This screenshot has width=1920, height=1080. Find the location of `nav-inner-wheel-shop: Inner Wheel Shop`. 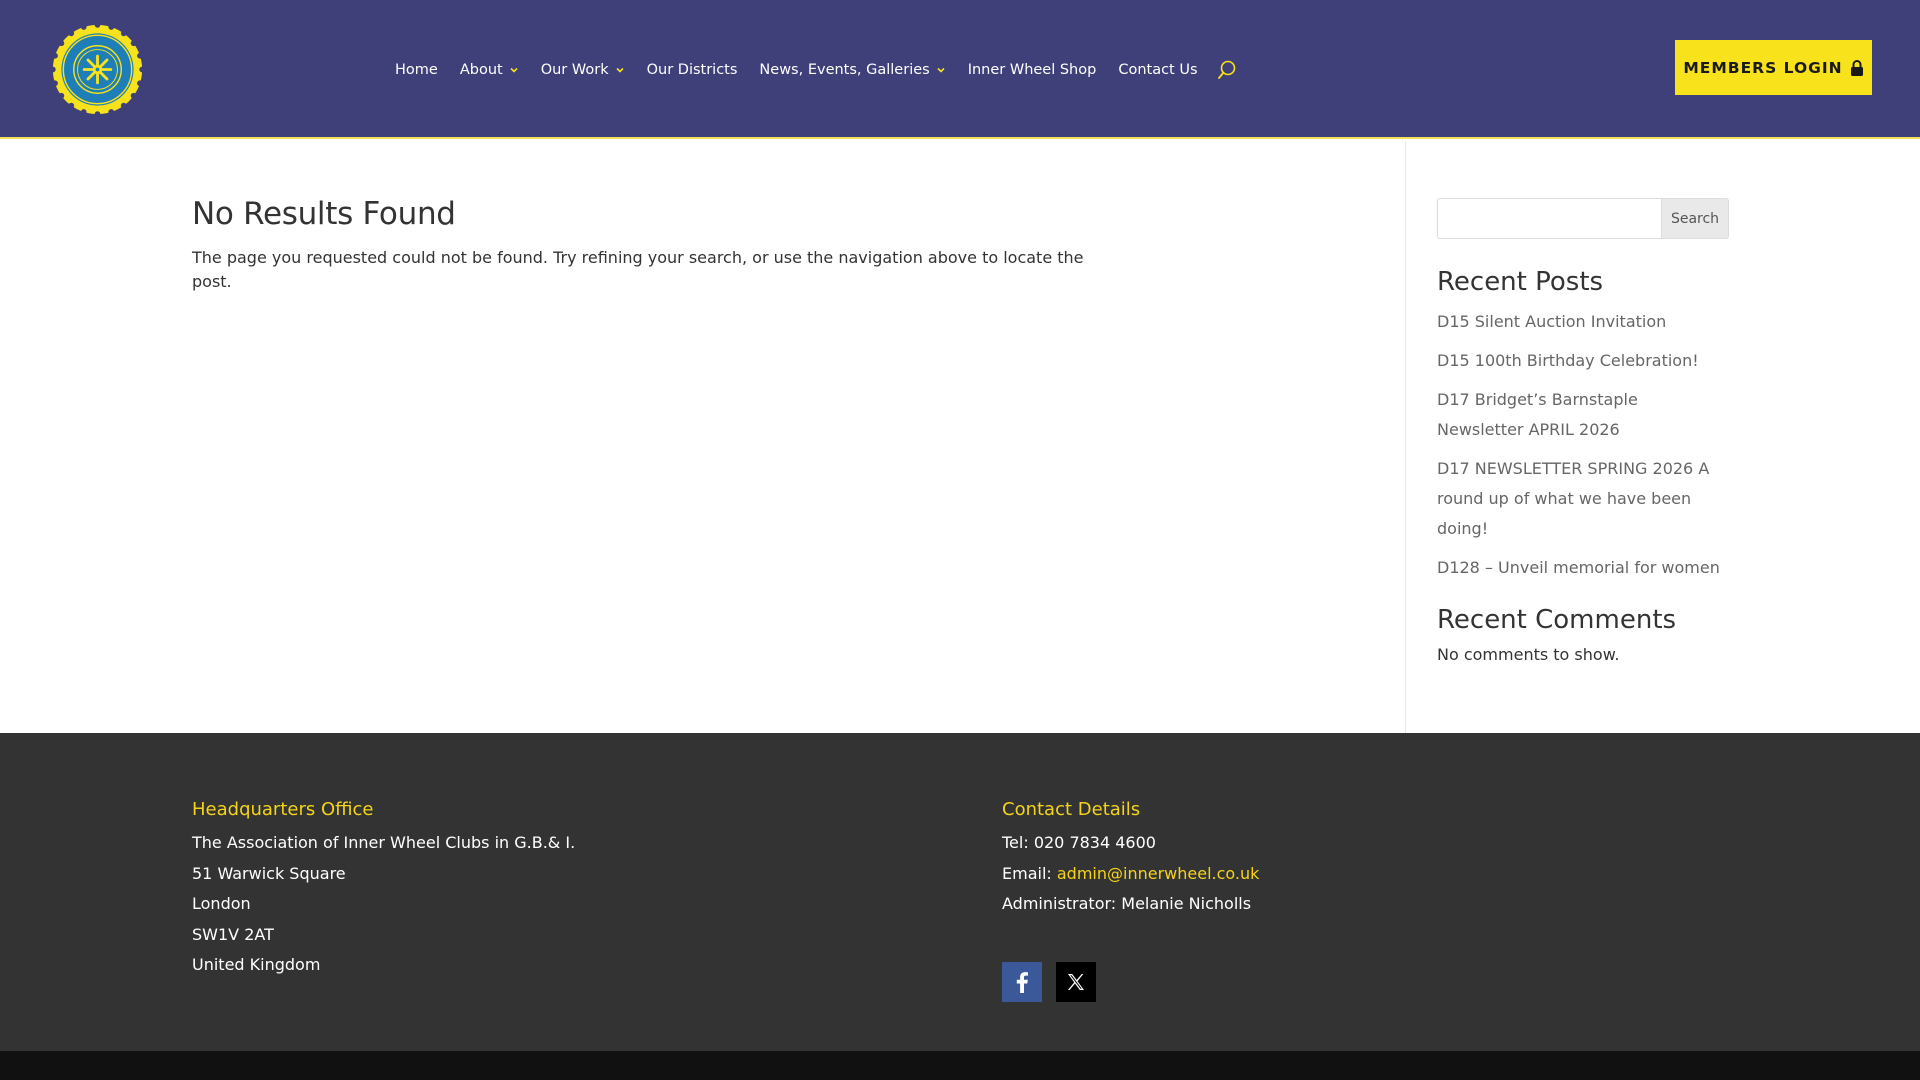

nav-inner-wheel-shop: Inner Wheel Shop is located at coordinates (1032, 70).